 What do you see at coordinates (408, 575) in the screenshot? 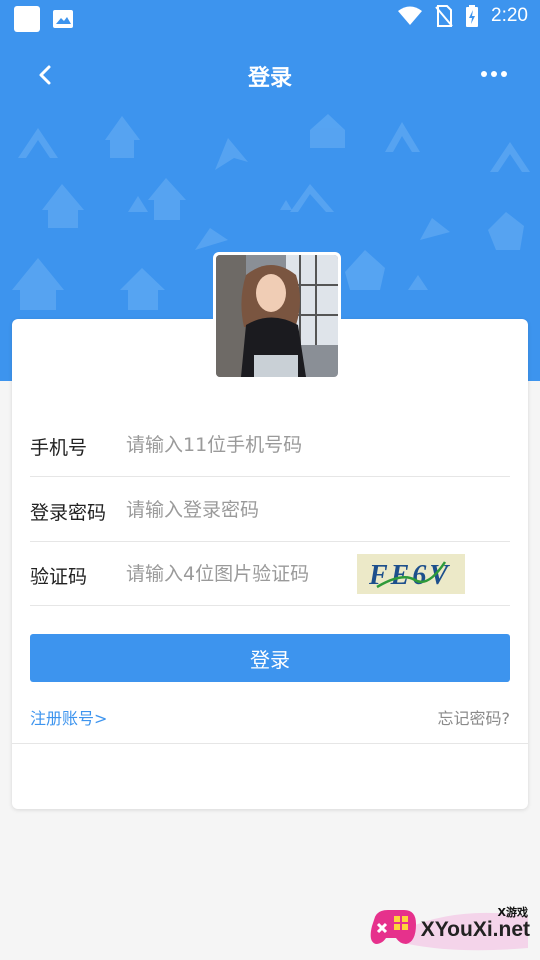
I see `captcha-glyphs: FE6V` at bounding box center [408, 575].